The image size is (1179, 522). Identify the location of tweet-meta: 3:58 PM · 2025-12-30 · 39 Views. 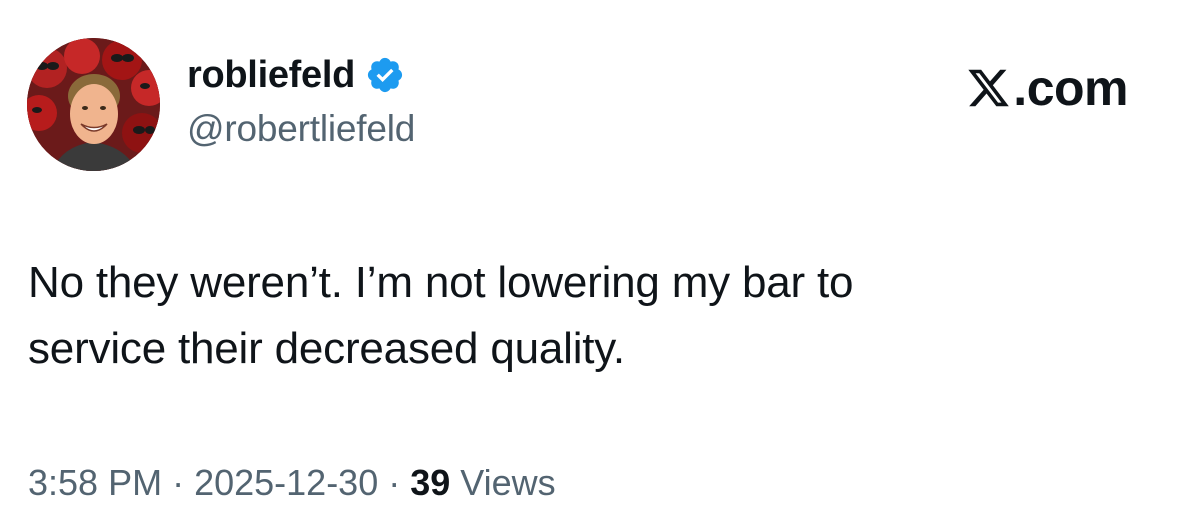
(292, 483).